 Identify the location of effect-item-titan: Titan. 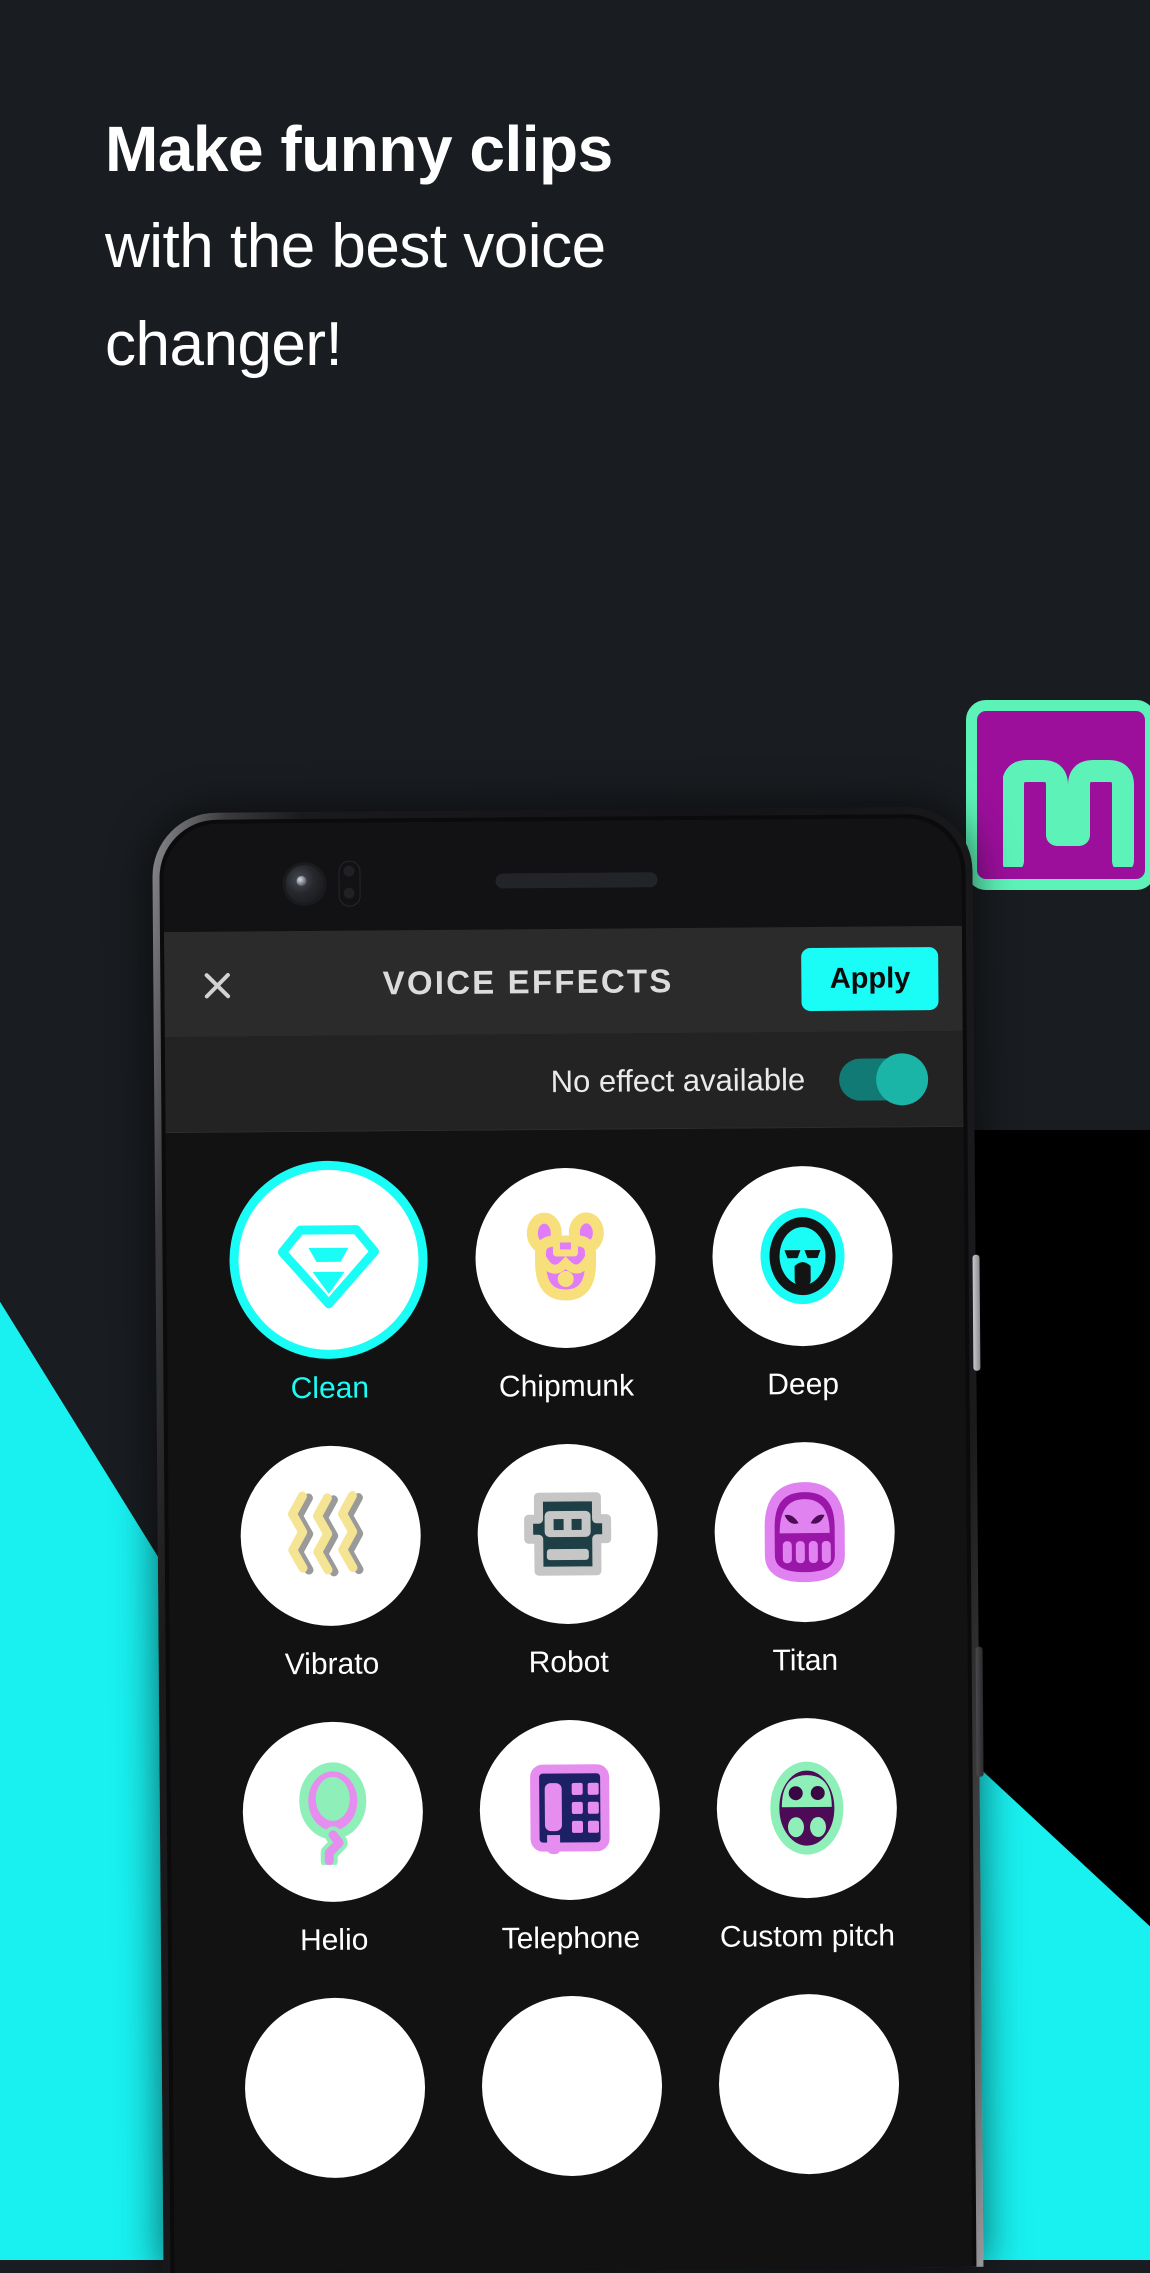
(804, 1560).